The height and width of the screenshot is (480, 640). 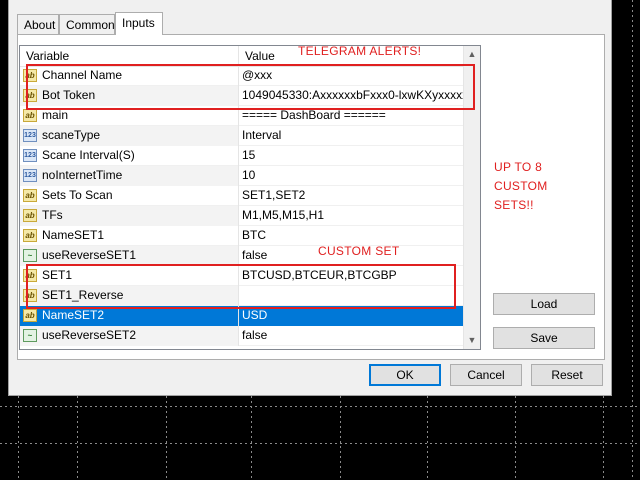 What do you see at coordinates (405, 375) in the screenshot?
I see `ok-button: OK` at bounding box center [405, 375].